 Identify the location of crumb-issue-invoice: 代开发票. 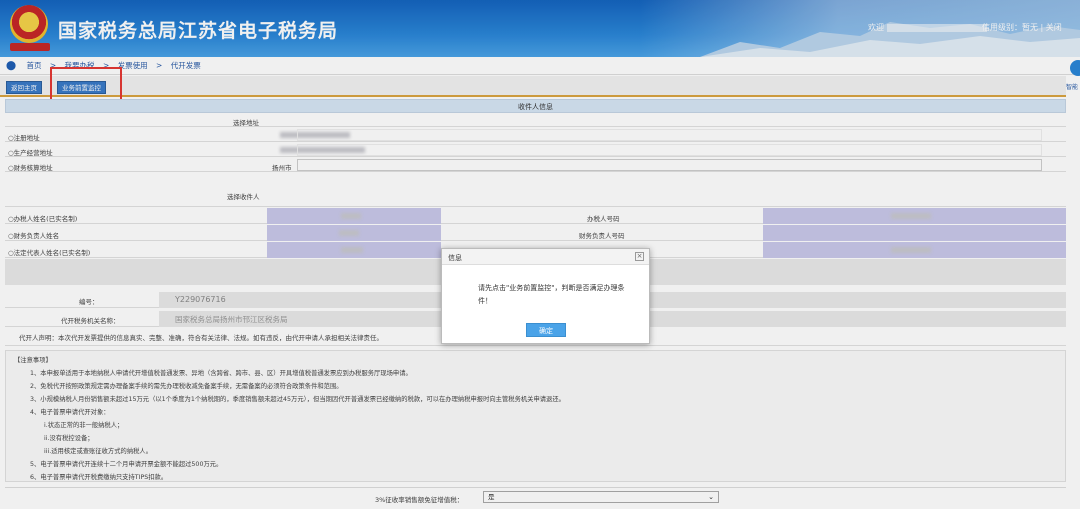
(185, 65).